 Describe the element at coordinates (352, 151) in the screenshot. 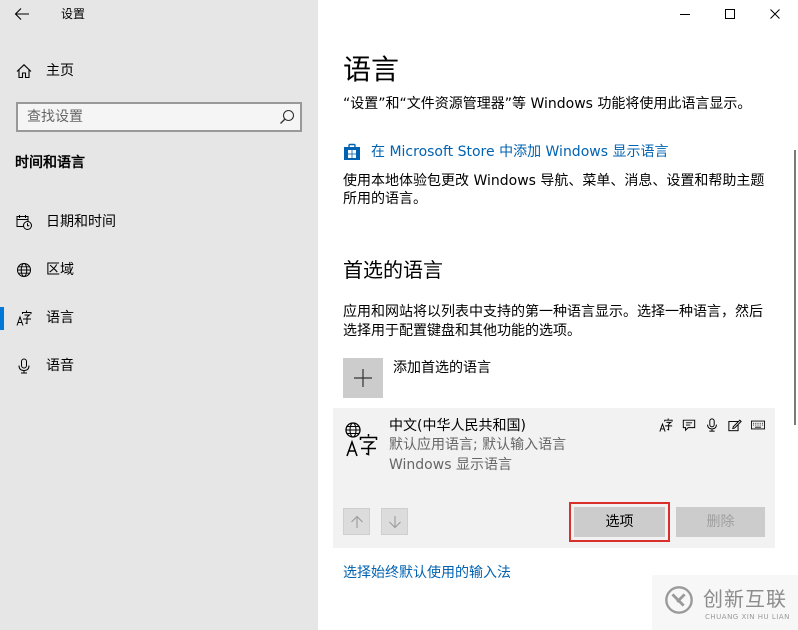

I see `store-icon` at that location.